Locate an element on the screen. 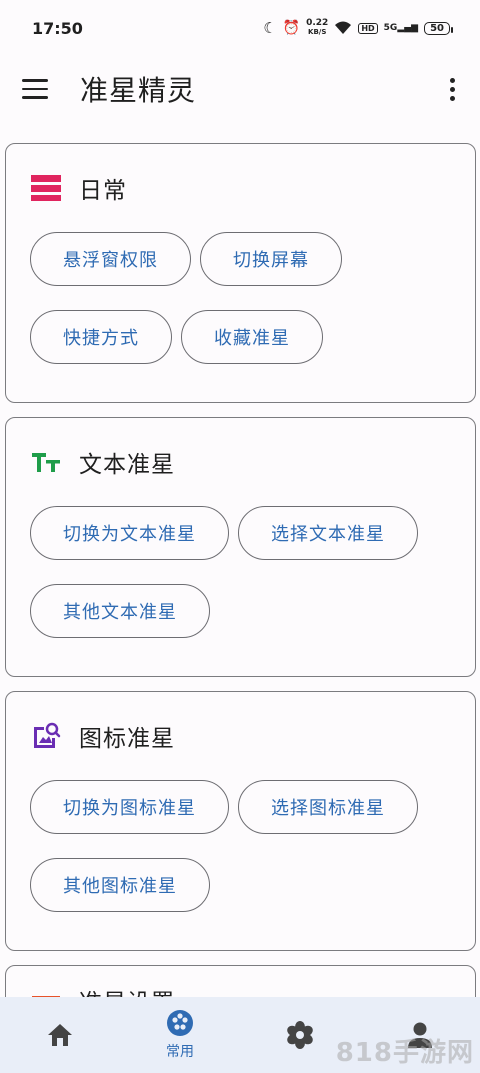 The image size is (480, 1073). home-icon is located at coordinates (60, 1035).